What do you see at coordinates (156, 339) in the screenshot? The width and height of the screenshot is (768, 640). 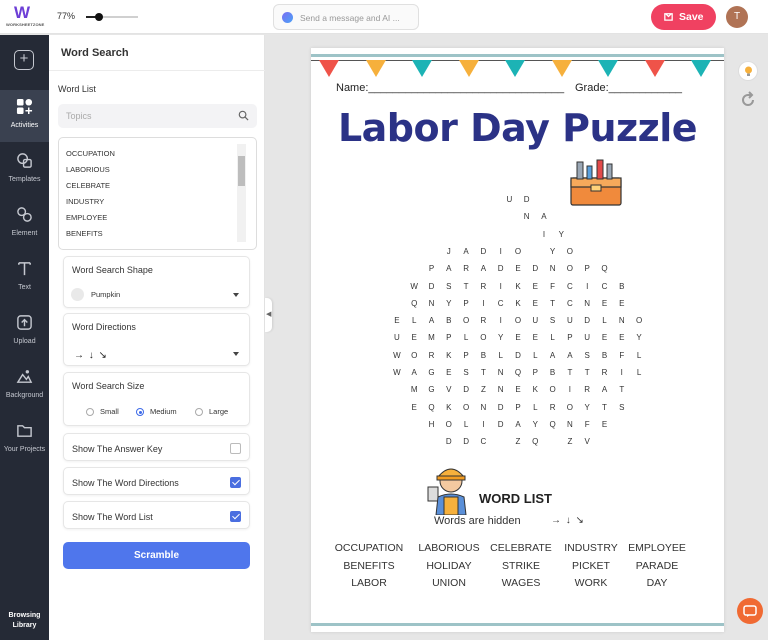 I see `word-directions-card: Word Directions → ↓ ↘` at bounding box center [156, 339].